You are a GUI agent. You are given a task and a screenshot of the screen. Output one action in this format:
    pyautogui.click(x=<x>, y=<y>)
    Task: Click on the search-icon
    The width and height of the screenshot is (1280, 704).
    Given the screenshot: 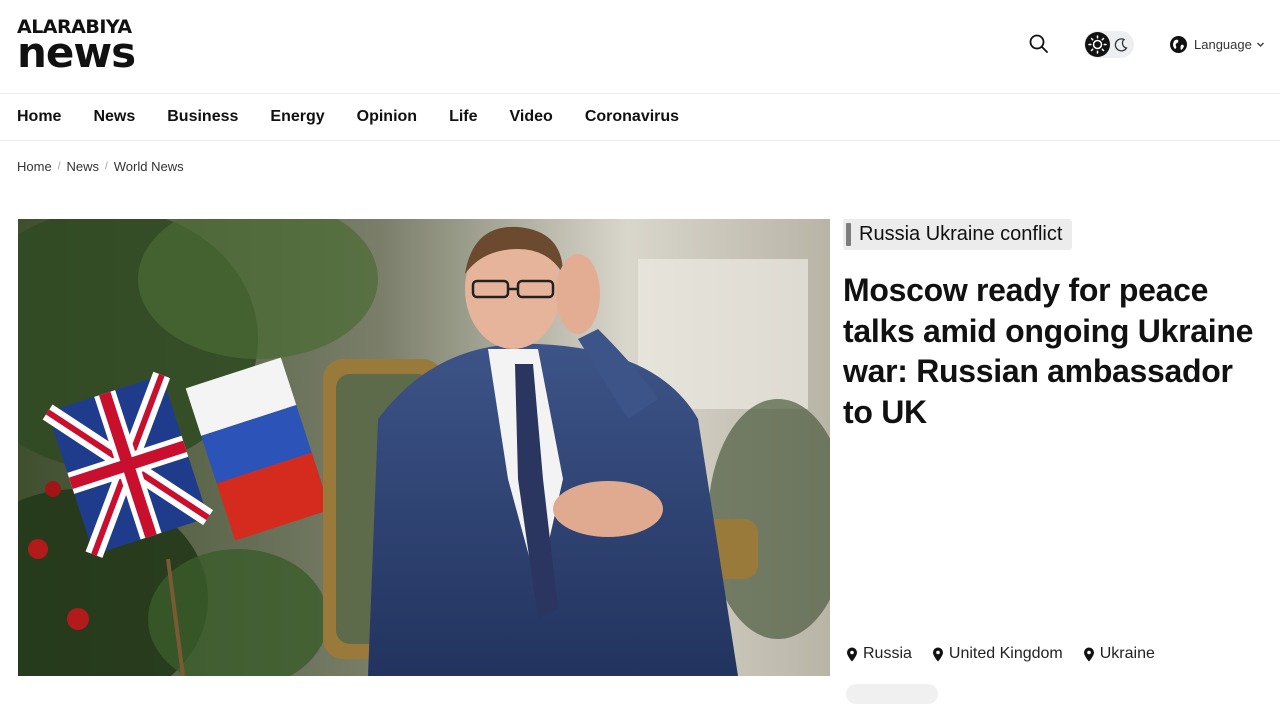 What is the action you would take?
    pyautogui.click(x=1038, y=43)
    